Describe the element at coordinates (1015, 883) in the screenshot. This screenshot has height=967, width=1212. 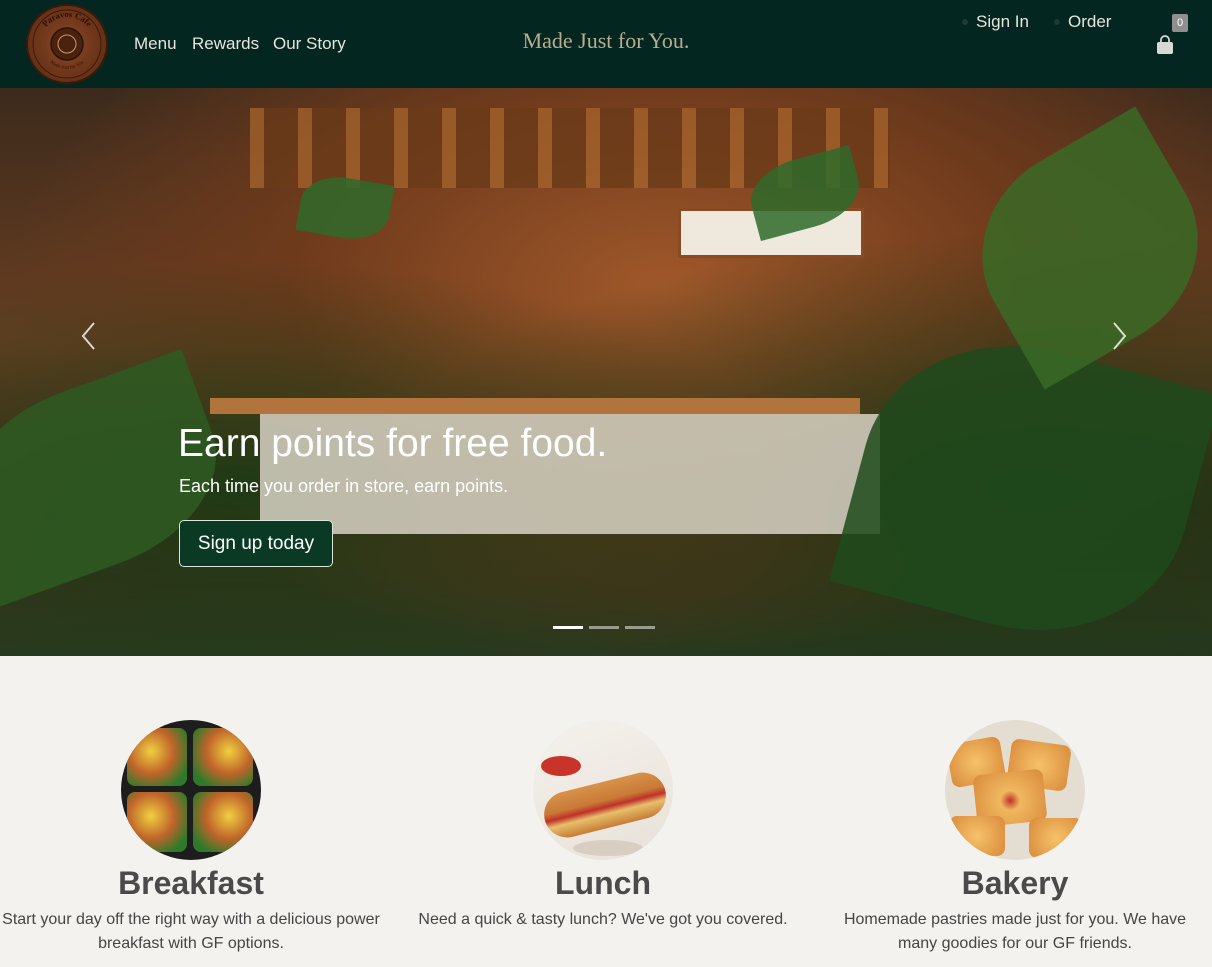
I see `feature-title-bakery: Bakery` at that location.